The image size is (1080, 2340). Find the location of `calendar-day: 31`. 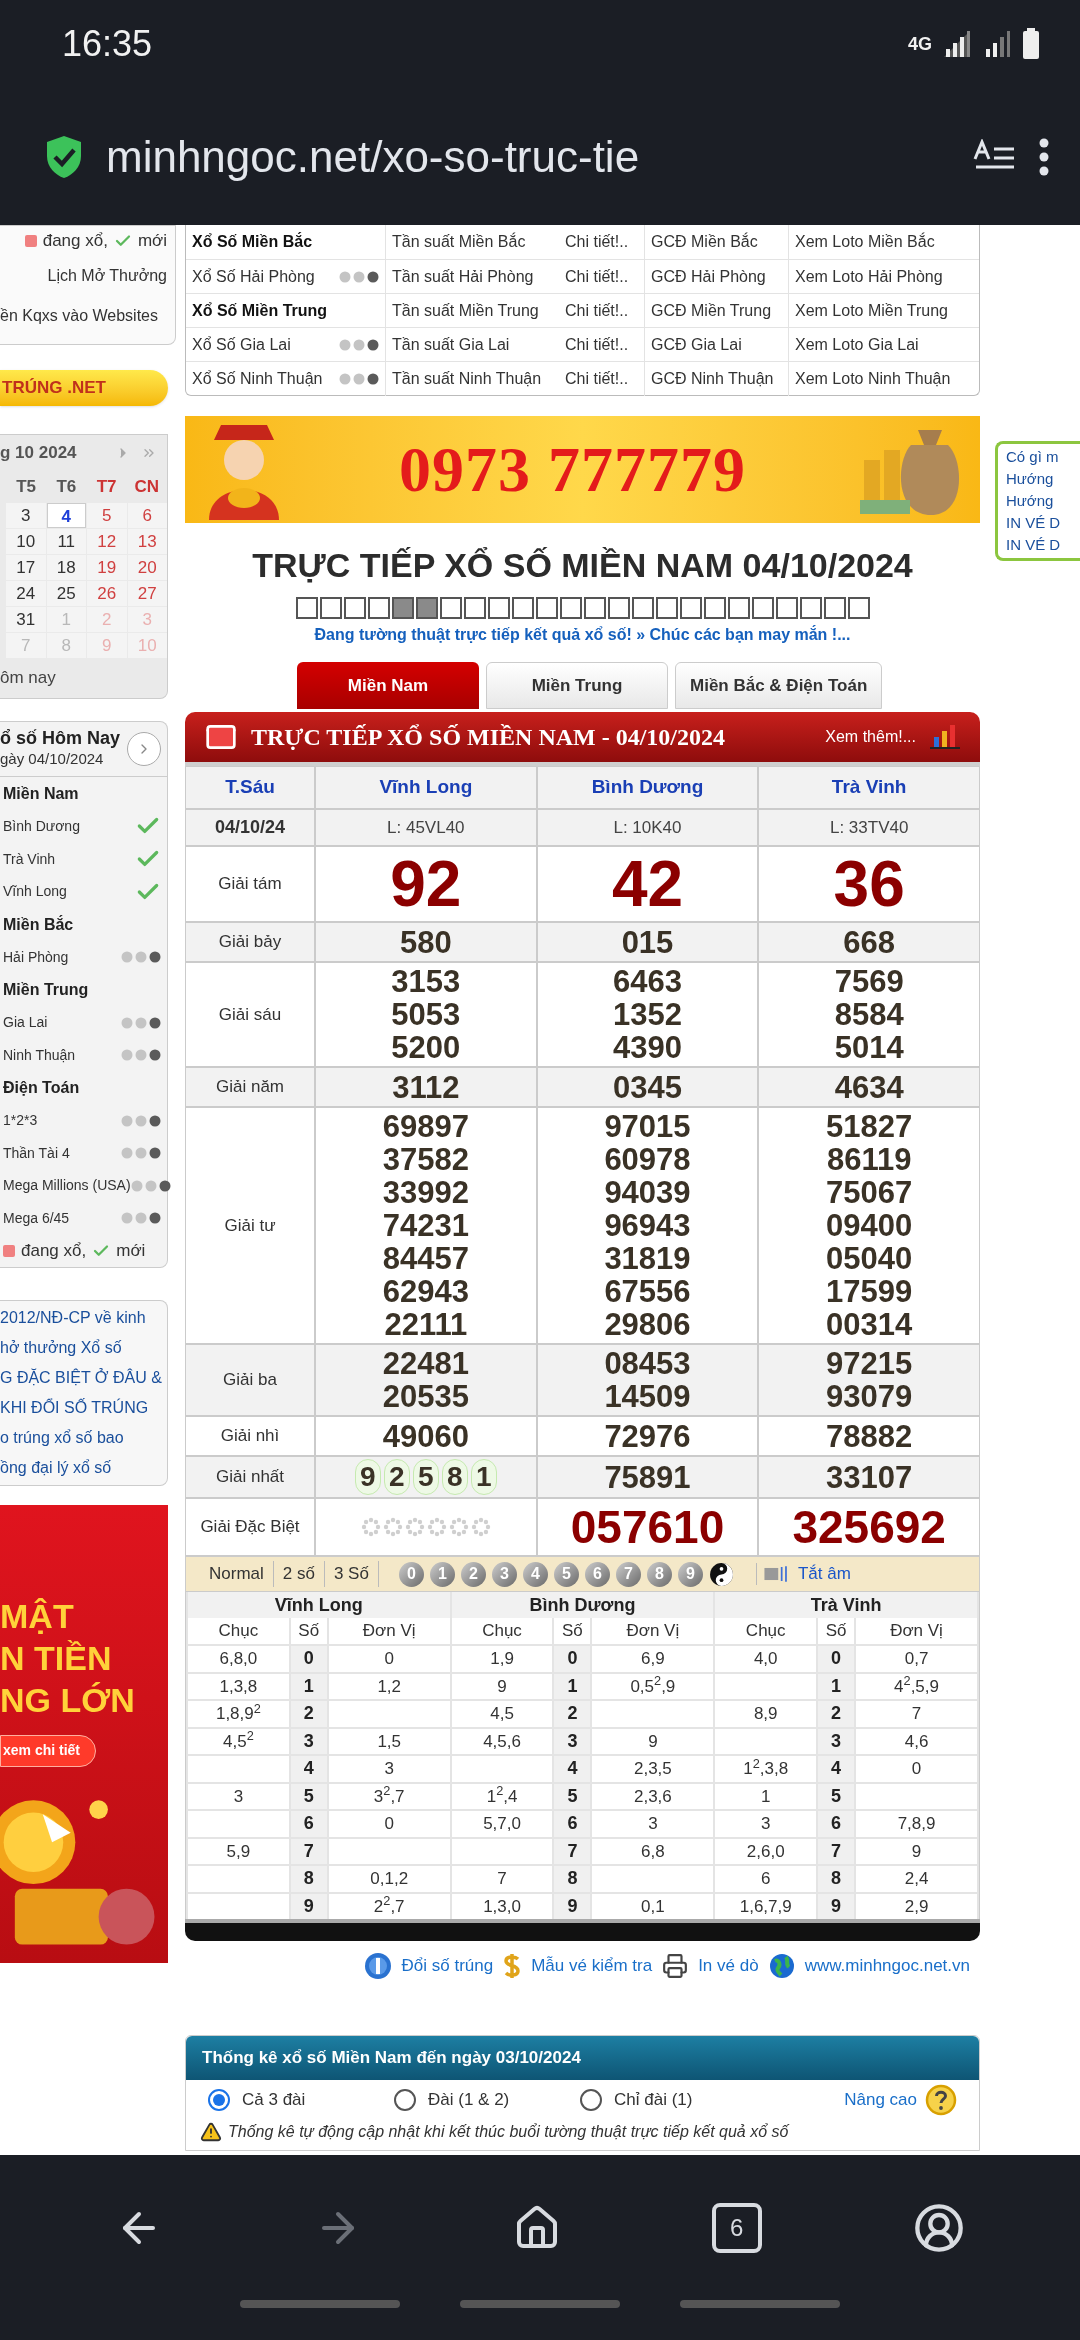

calendar-day: 31 is located at coordinates (26, 619).